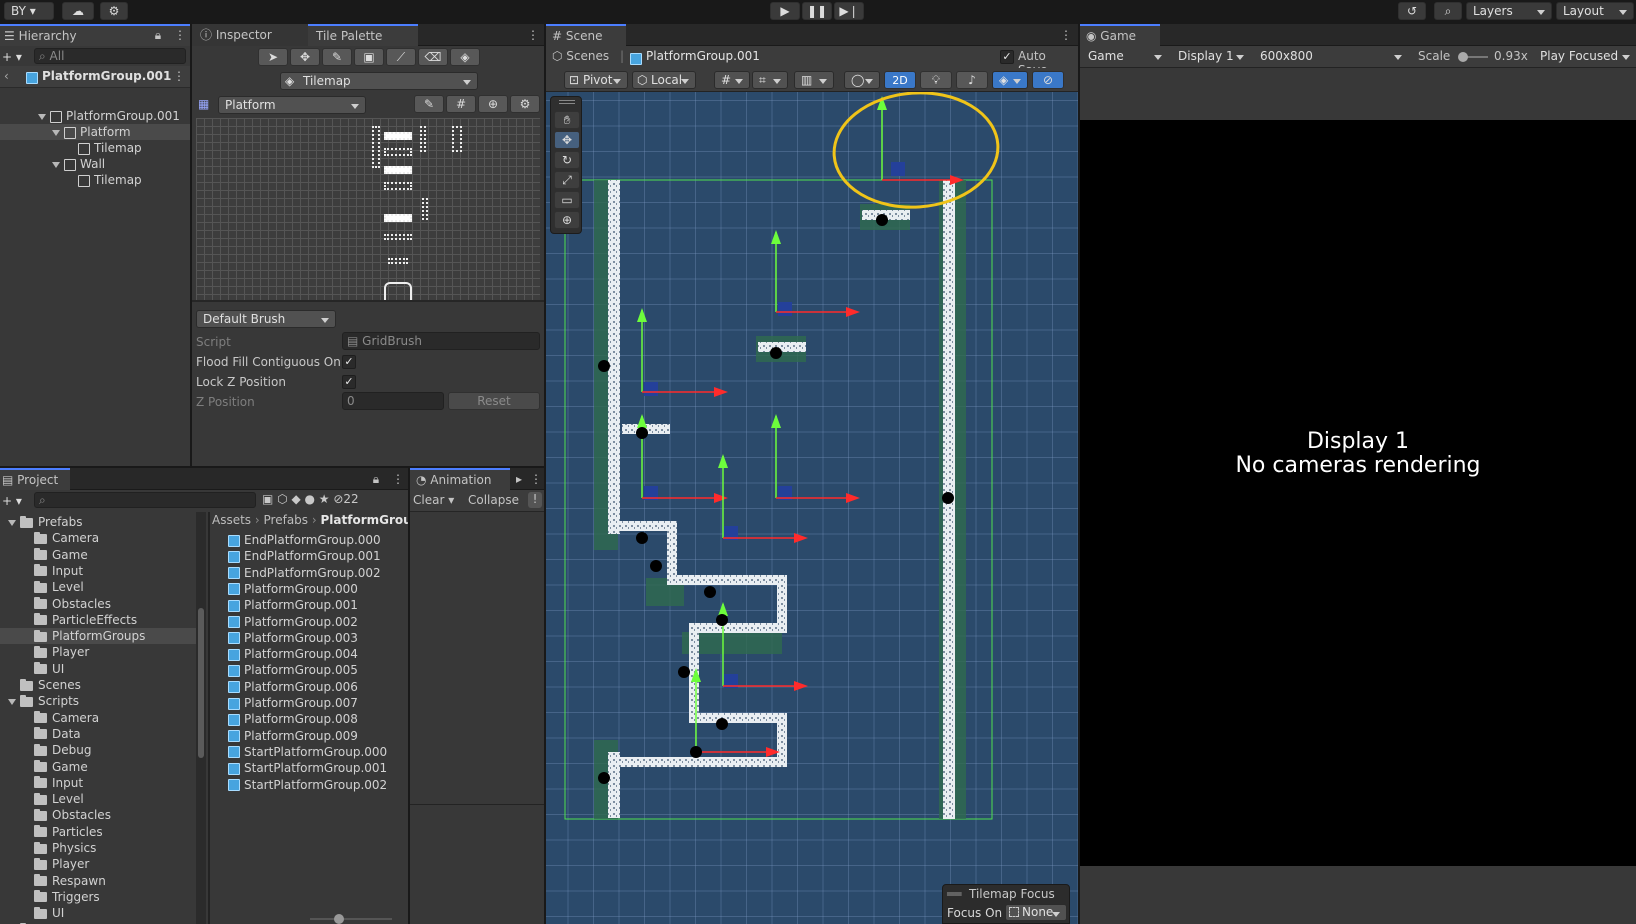 Image resolution: width=1636 pixels, height=924 pixels. I want to click on hierarchy-search-input: ⌕ All, so click(110, 56).